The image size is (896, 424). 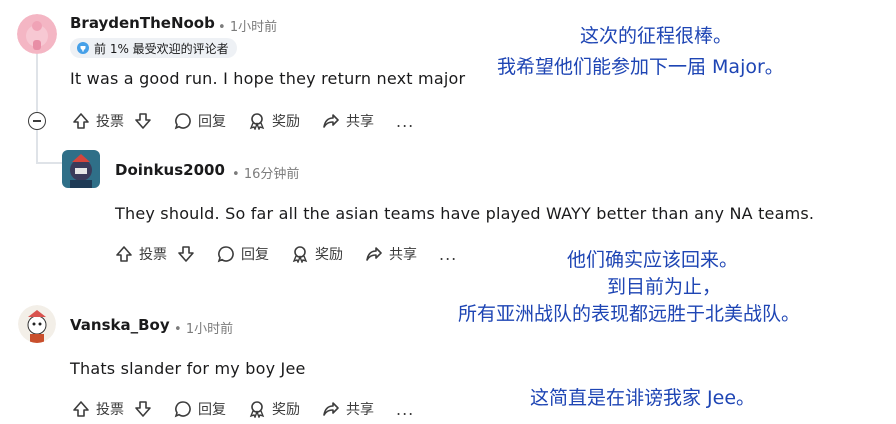 I want to click on translation-line: 所有亚洲战队的表现都远胜于北美战队。, so click(x=629, y=314).